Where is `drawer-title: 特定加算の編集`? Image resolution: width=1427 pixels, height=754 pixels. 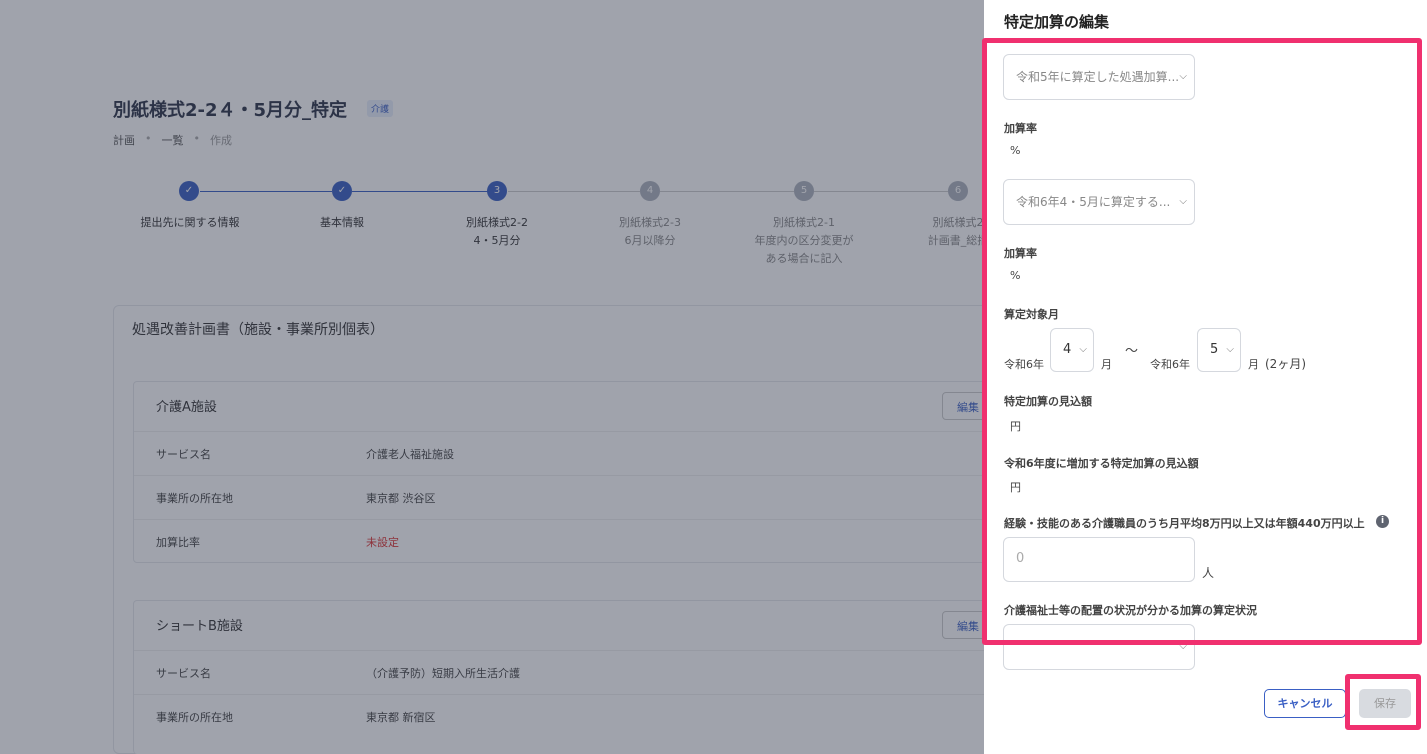
drawer-title: 特定加算の編集 is located at coordinates (1057, 22).